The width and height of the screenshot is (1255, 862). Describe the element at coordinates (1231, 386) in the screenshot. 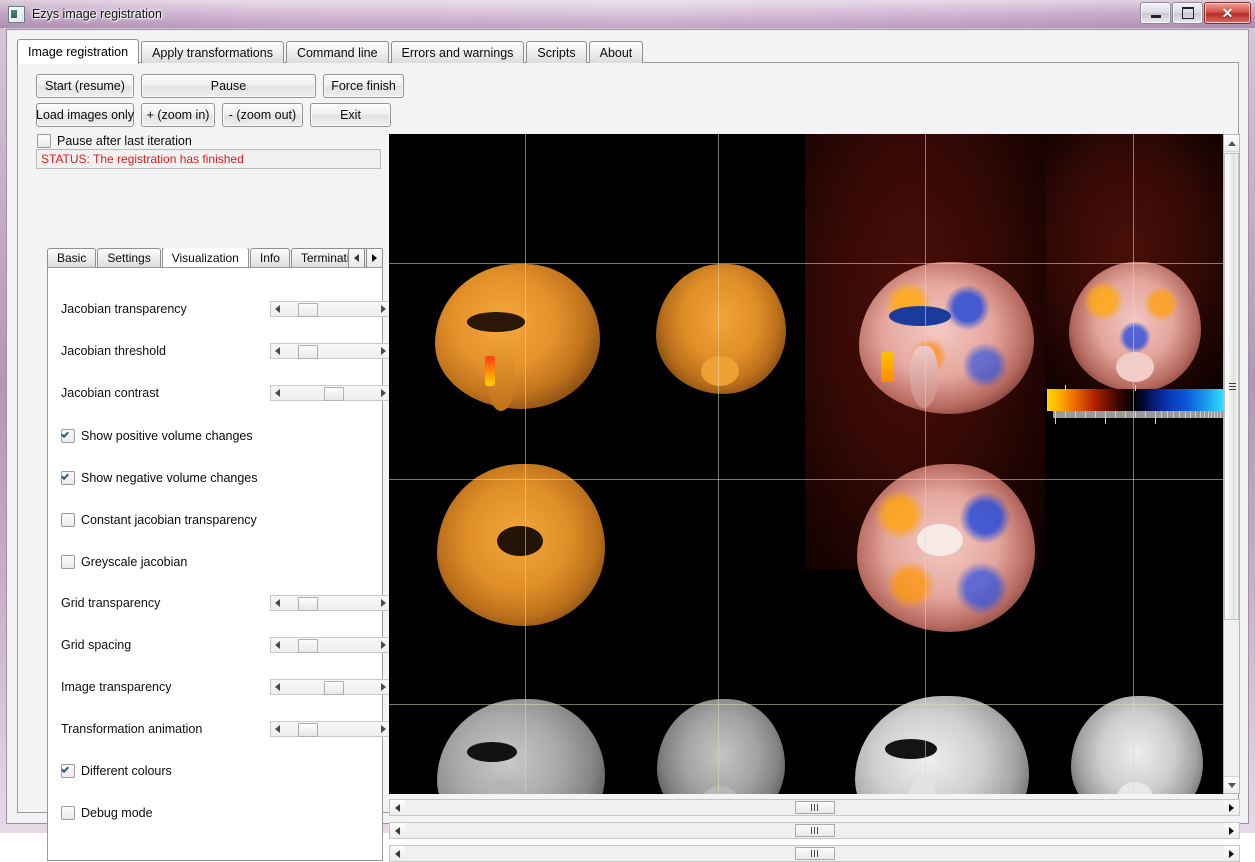

I see `vertical-scrollbar-thumb` at that location.